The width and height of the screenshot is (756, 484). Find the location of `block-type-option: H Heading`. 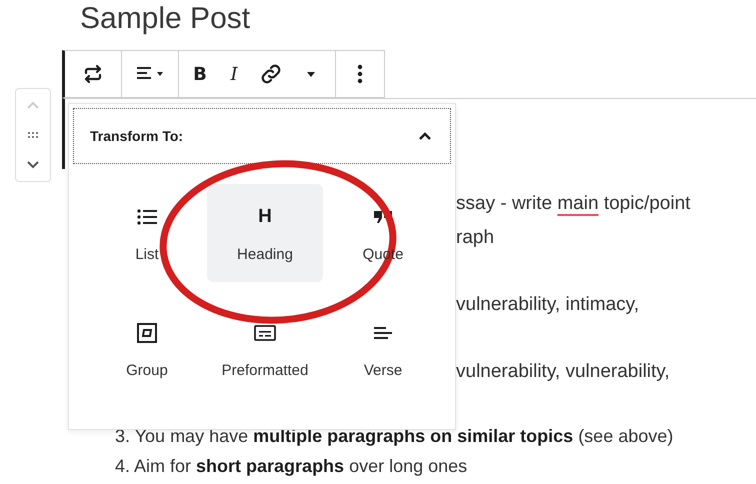

block-type-option: H Heading is located at coordinates (265, 233).